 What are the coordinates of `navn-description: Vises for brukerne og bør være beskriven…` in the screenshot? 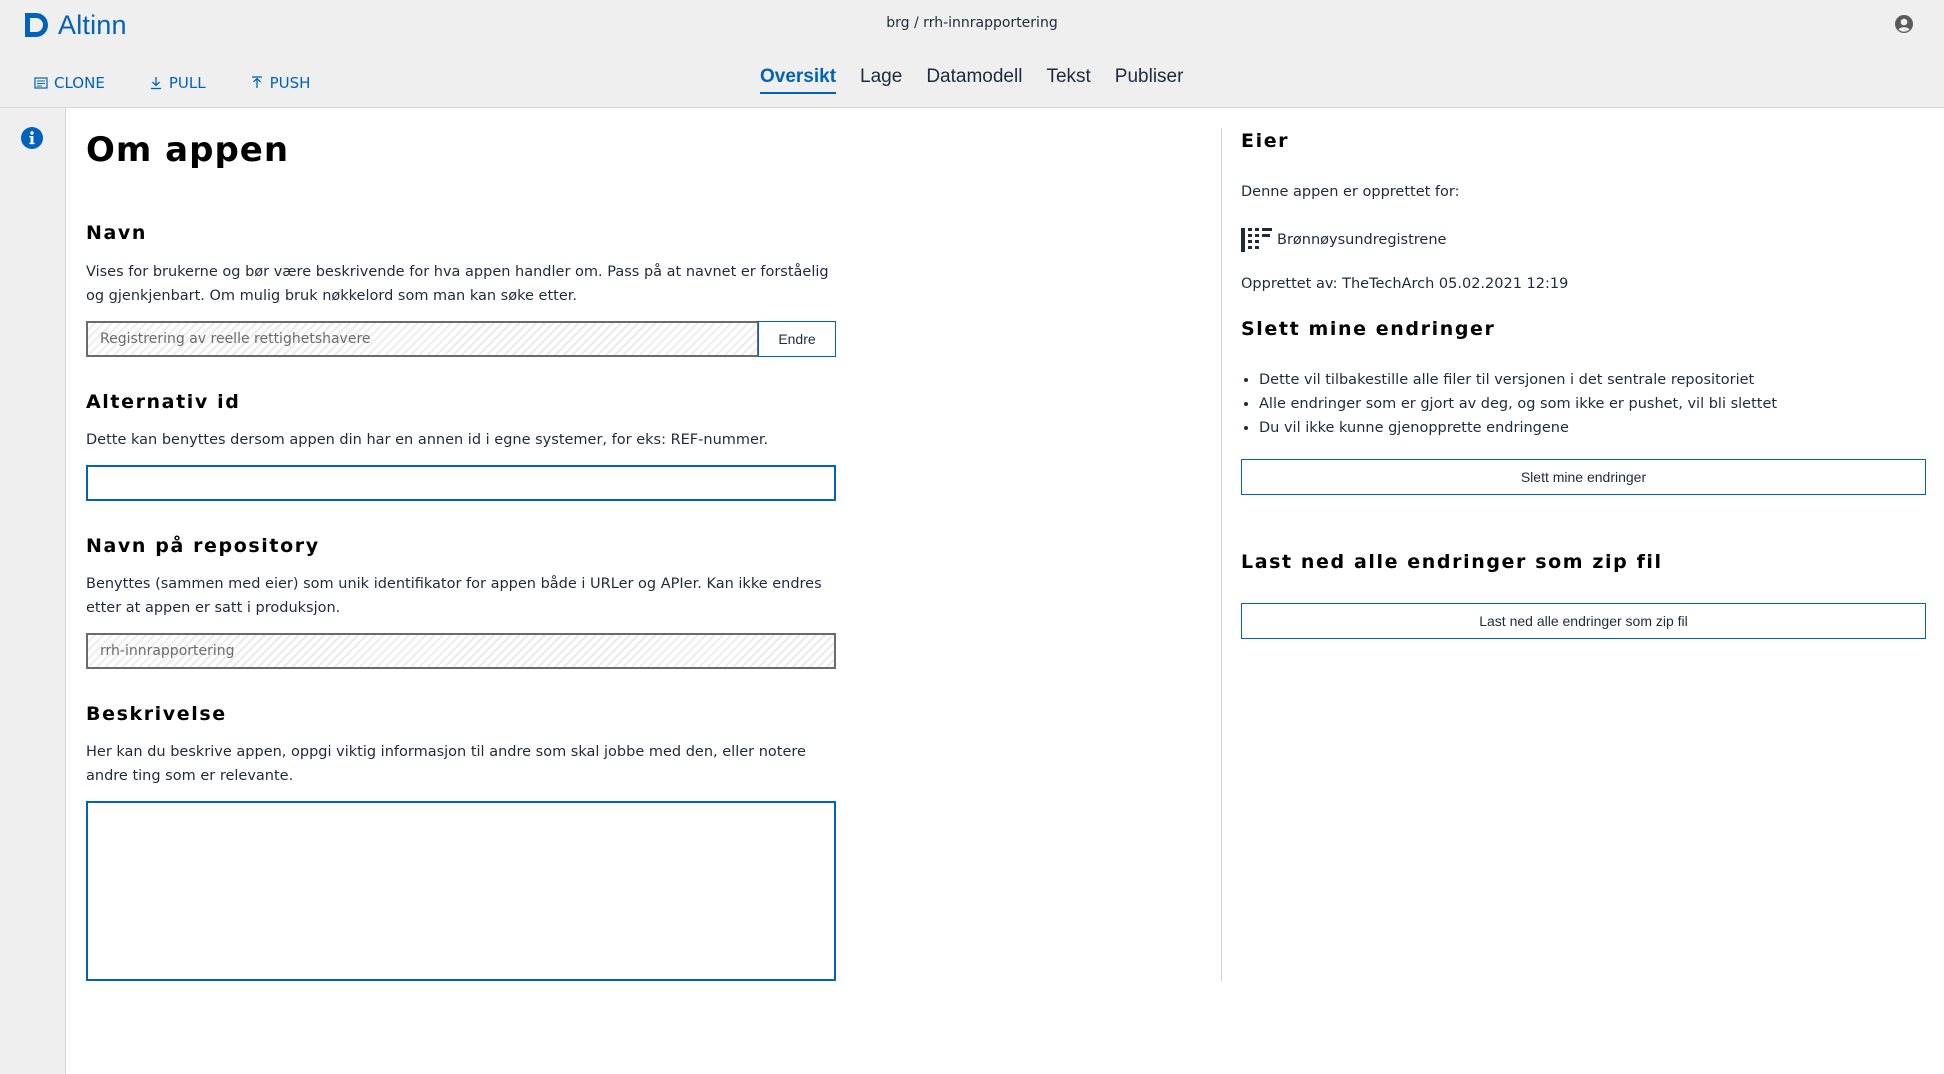 It's located at (457, 284).